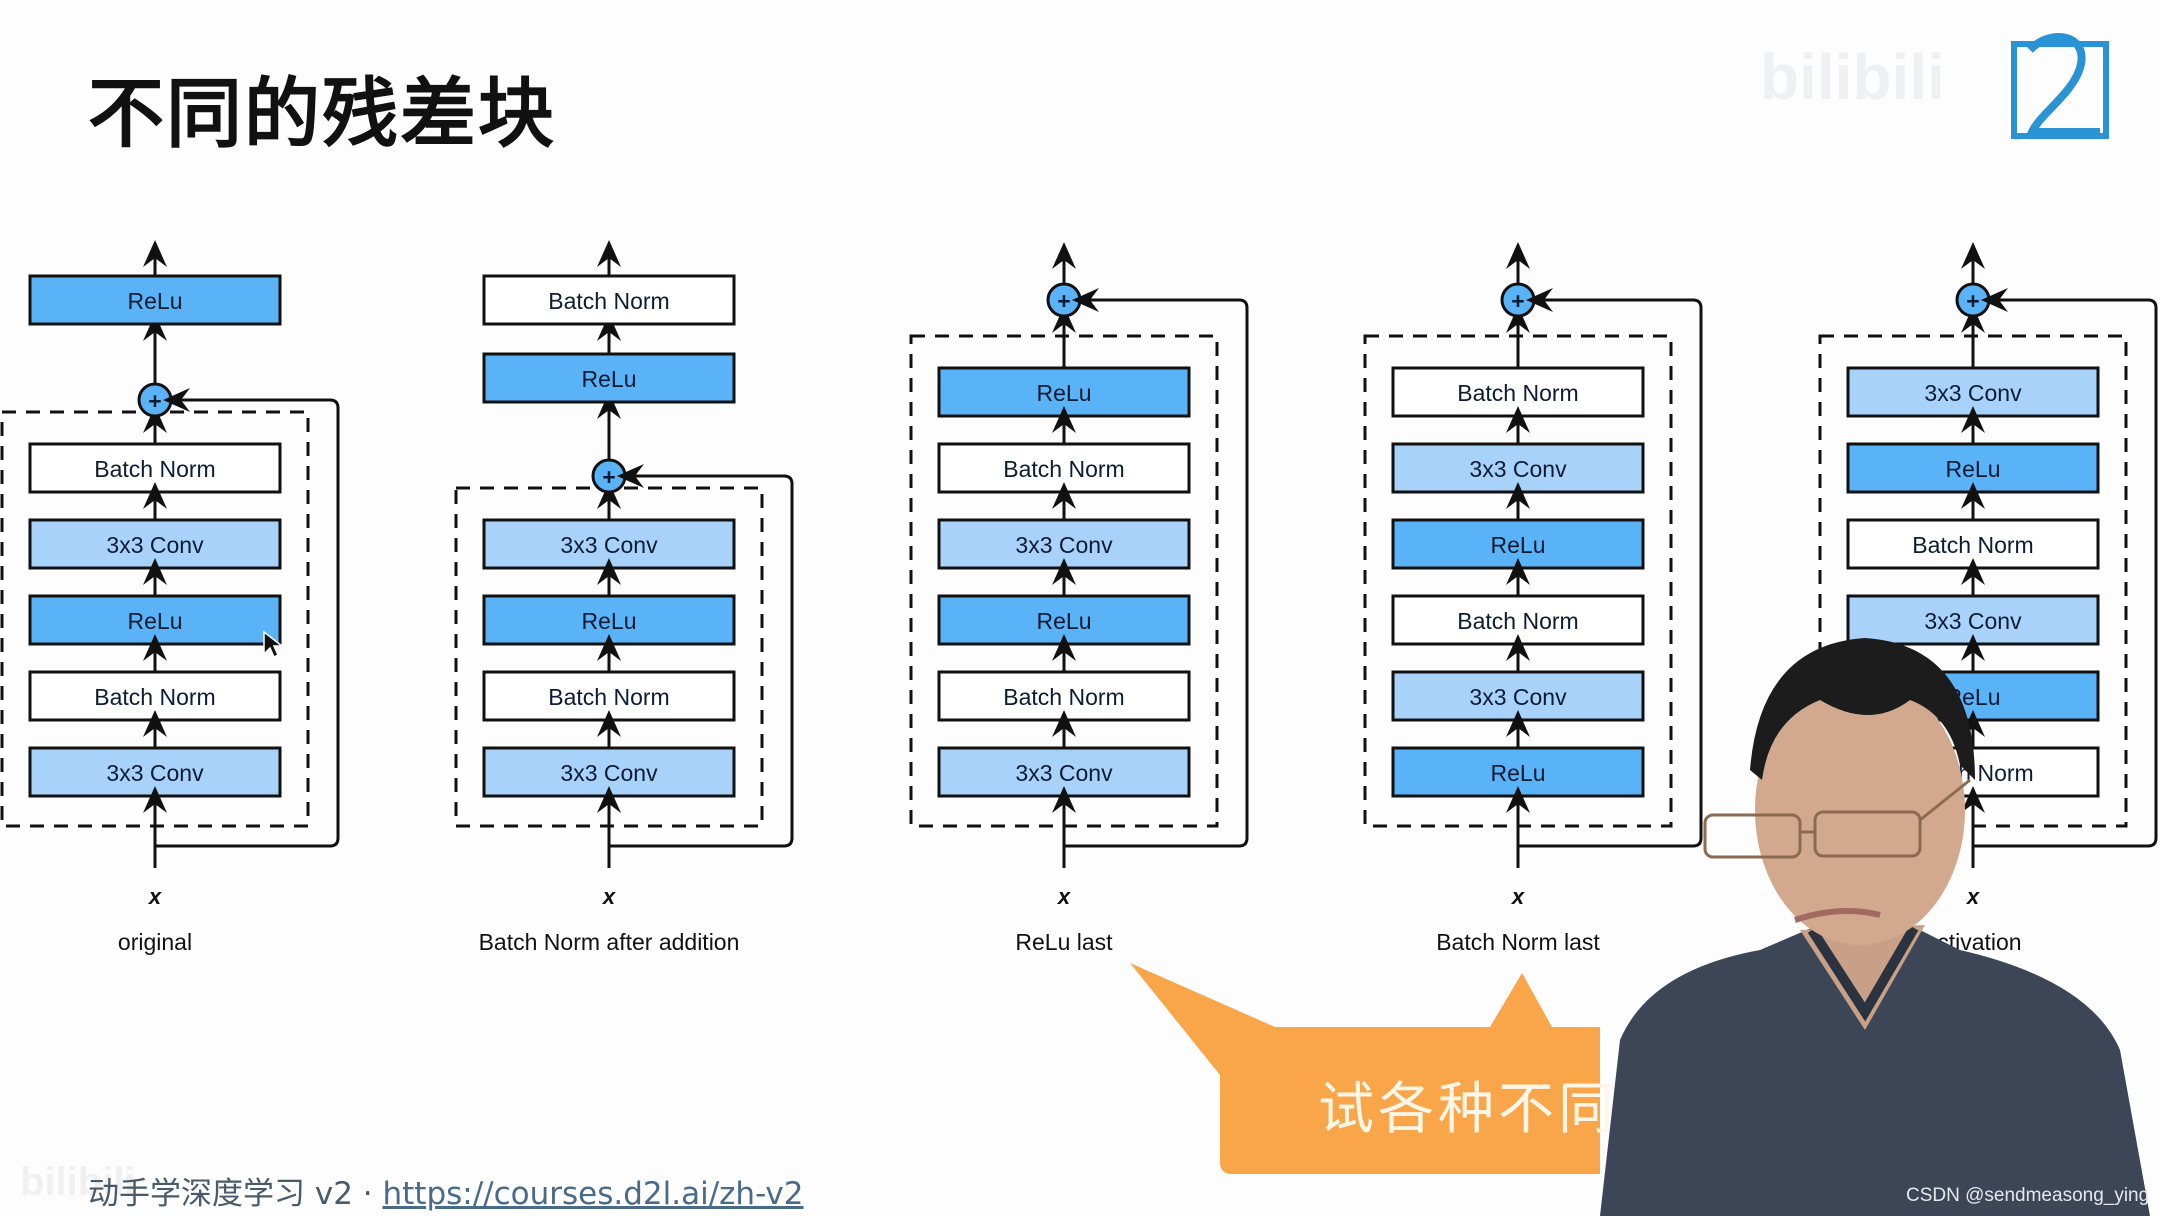  Describe the element at coordinates (273, 644) in the screenshot. I see `mouse-cursor-icon` at that location.